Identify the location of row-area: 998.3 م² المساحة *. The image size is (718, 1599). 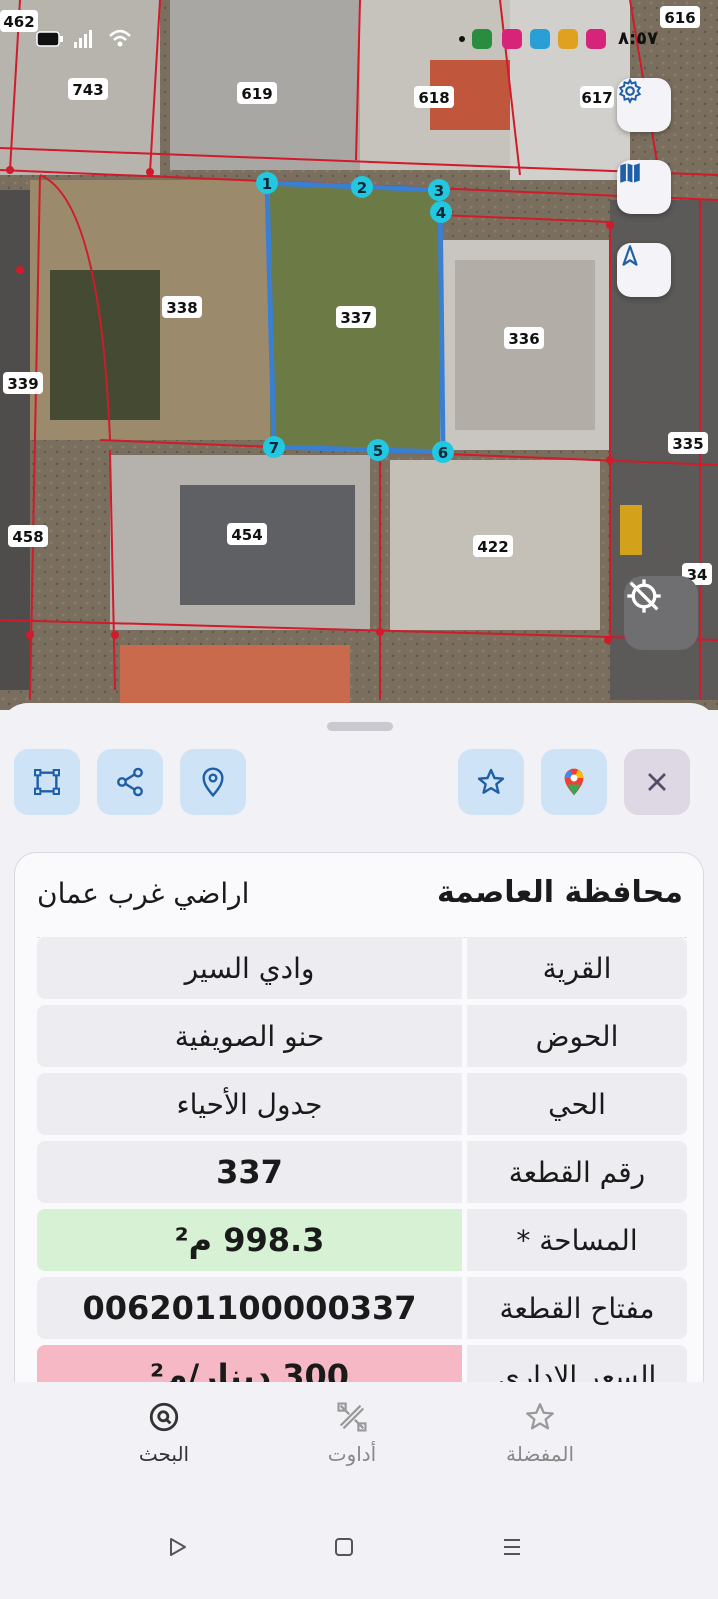
(362, 1240).